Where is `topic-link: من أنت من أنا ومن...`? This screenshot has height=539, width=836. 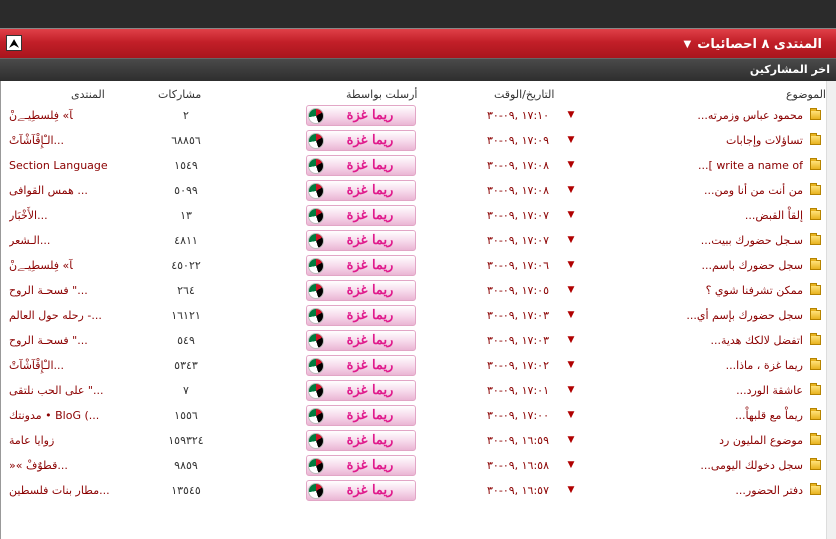 topic-link: من أنت من أنا ومن... is located at coordinates (703, 190).